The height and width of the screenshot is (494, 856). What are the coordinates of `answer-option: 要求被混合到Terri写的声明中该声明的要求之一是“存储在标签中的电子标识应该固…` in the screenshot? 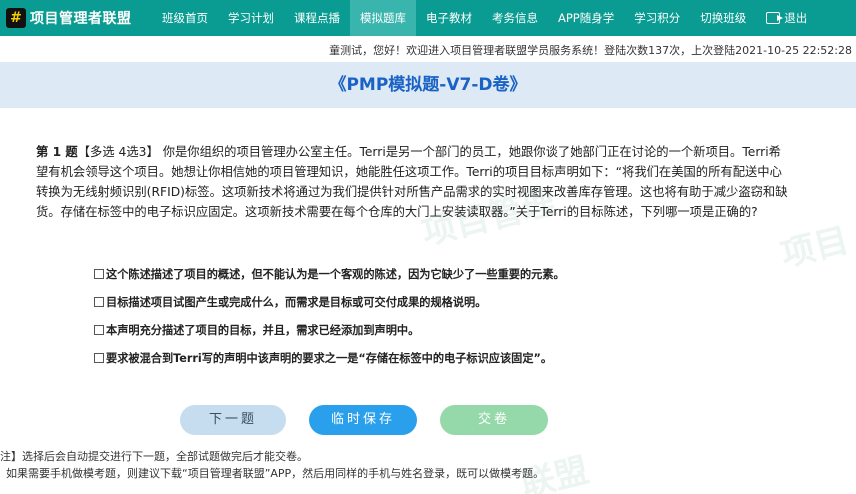 It's located at (424, 358).